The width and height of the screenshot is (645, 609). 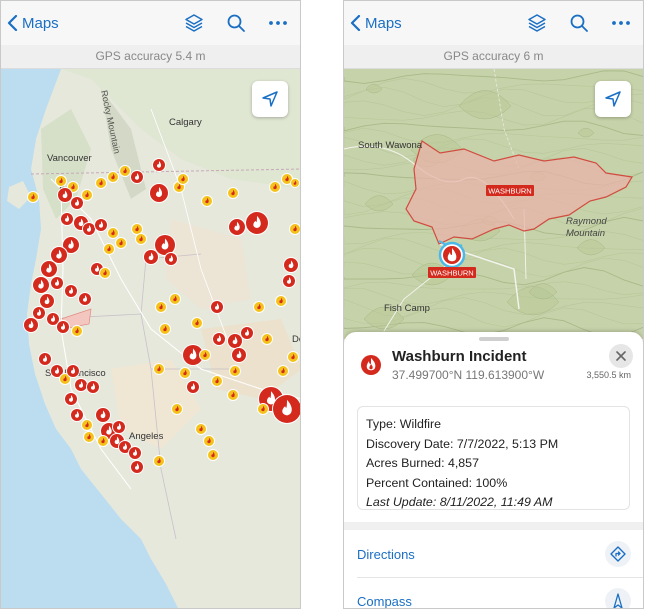 I want to click on compass-row: Compass, so click(x=494, y=595).